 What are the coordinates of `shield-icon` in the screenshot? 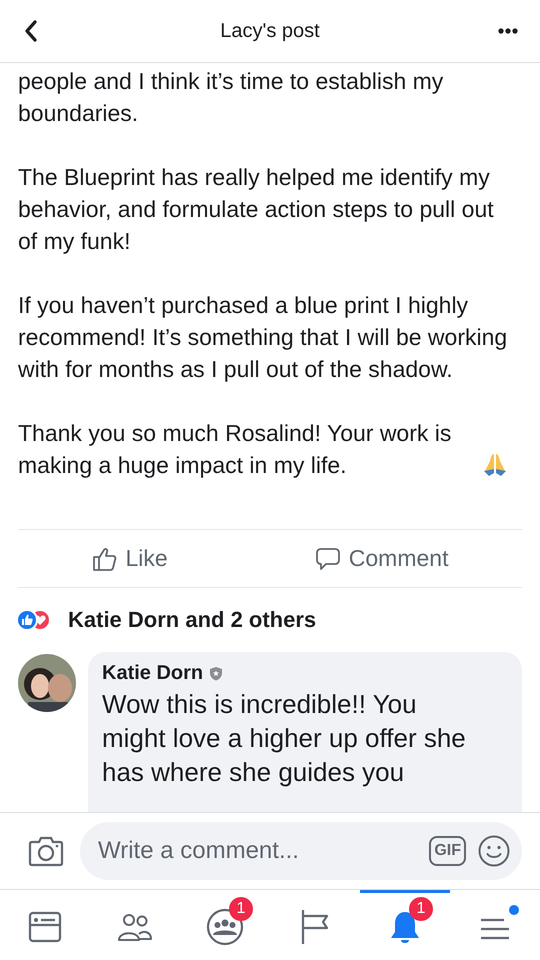 It's located at (216, 673).